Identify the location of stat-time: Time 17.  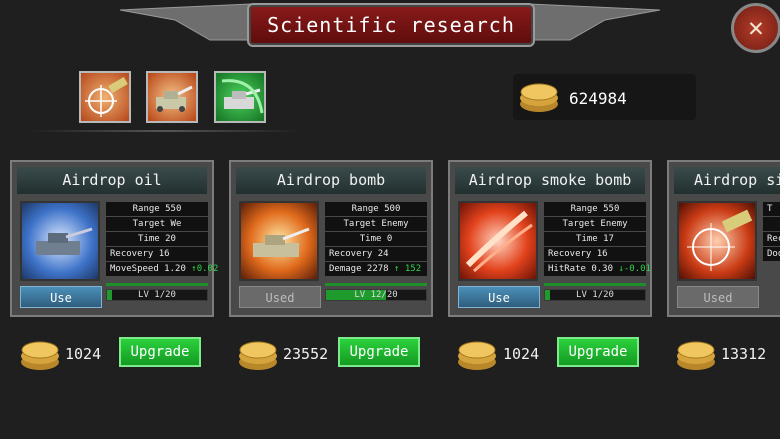
(595, 239).